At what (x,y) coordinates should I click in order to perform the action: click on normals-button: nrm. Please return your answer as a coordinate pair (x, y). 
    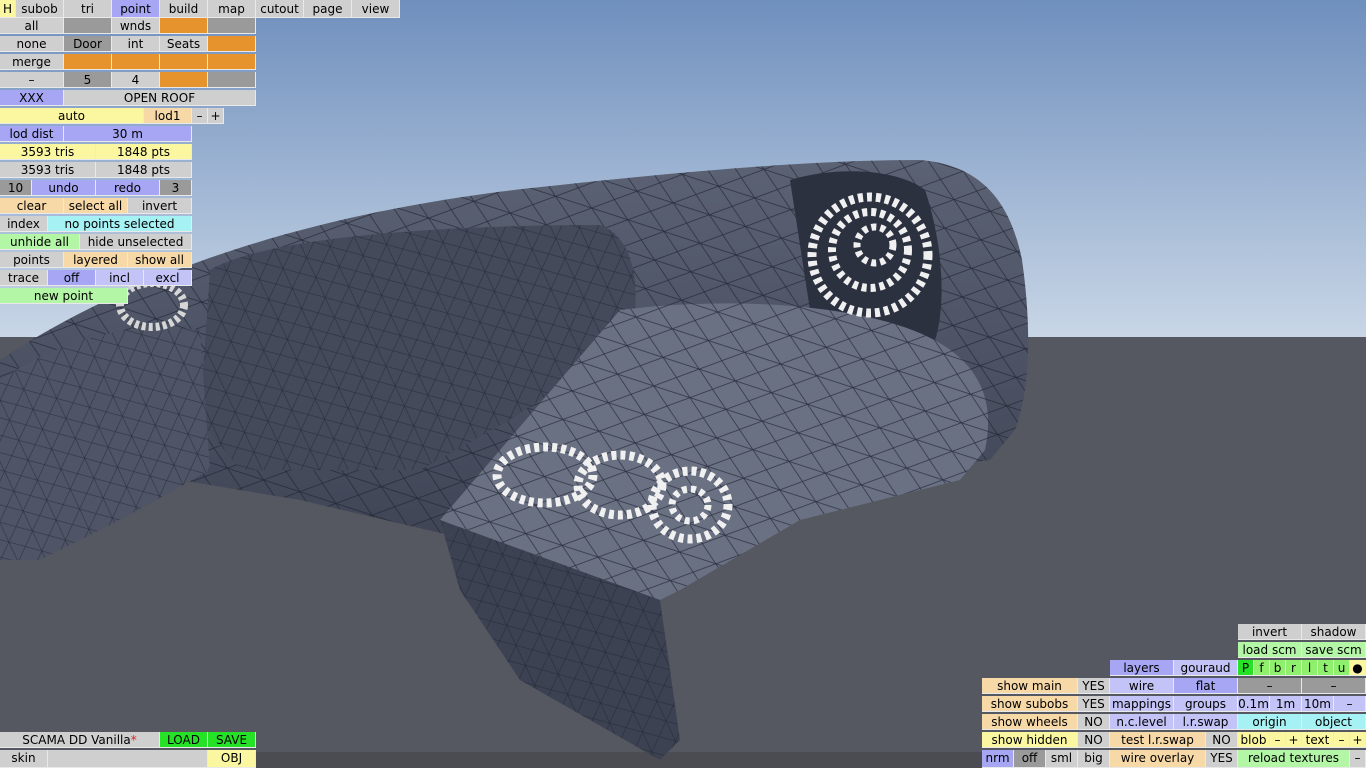
    Looking at the image, I should click on (998, 759).